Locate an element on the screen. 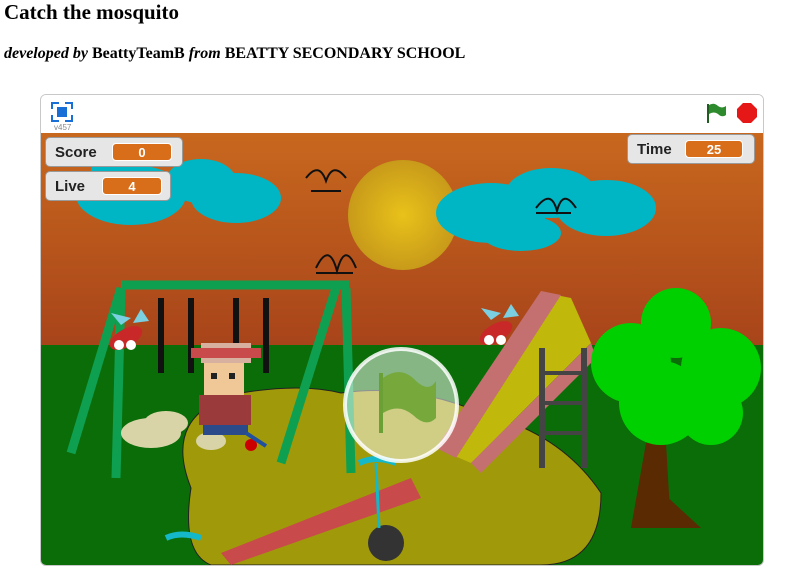  time-label: Time is located at coordinates (654, 149).